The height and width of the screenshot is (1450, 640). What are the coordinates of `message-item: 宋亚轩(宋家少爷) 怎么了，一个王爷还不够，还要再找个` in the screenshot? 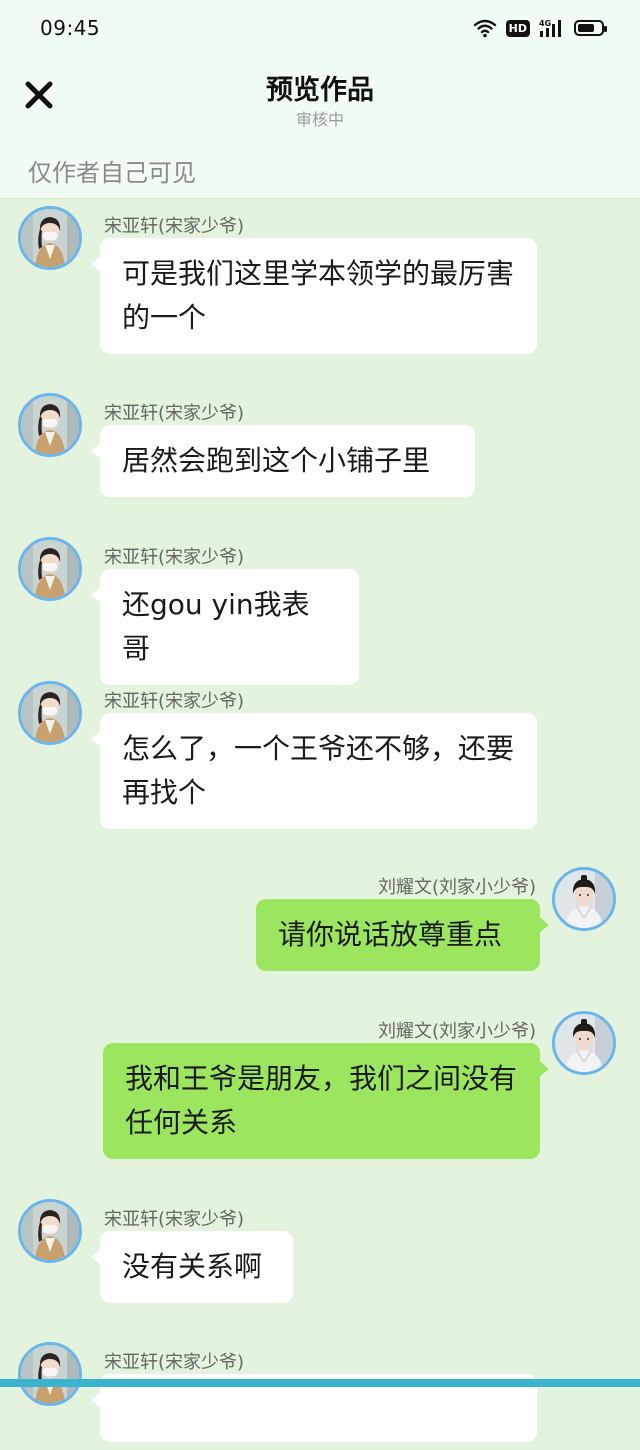 It's located at (320, 757).